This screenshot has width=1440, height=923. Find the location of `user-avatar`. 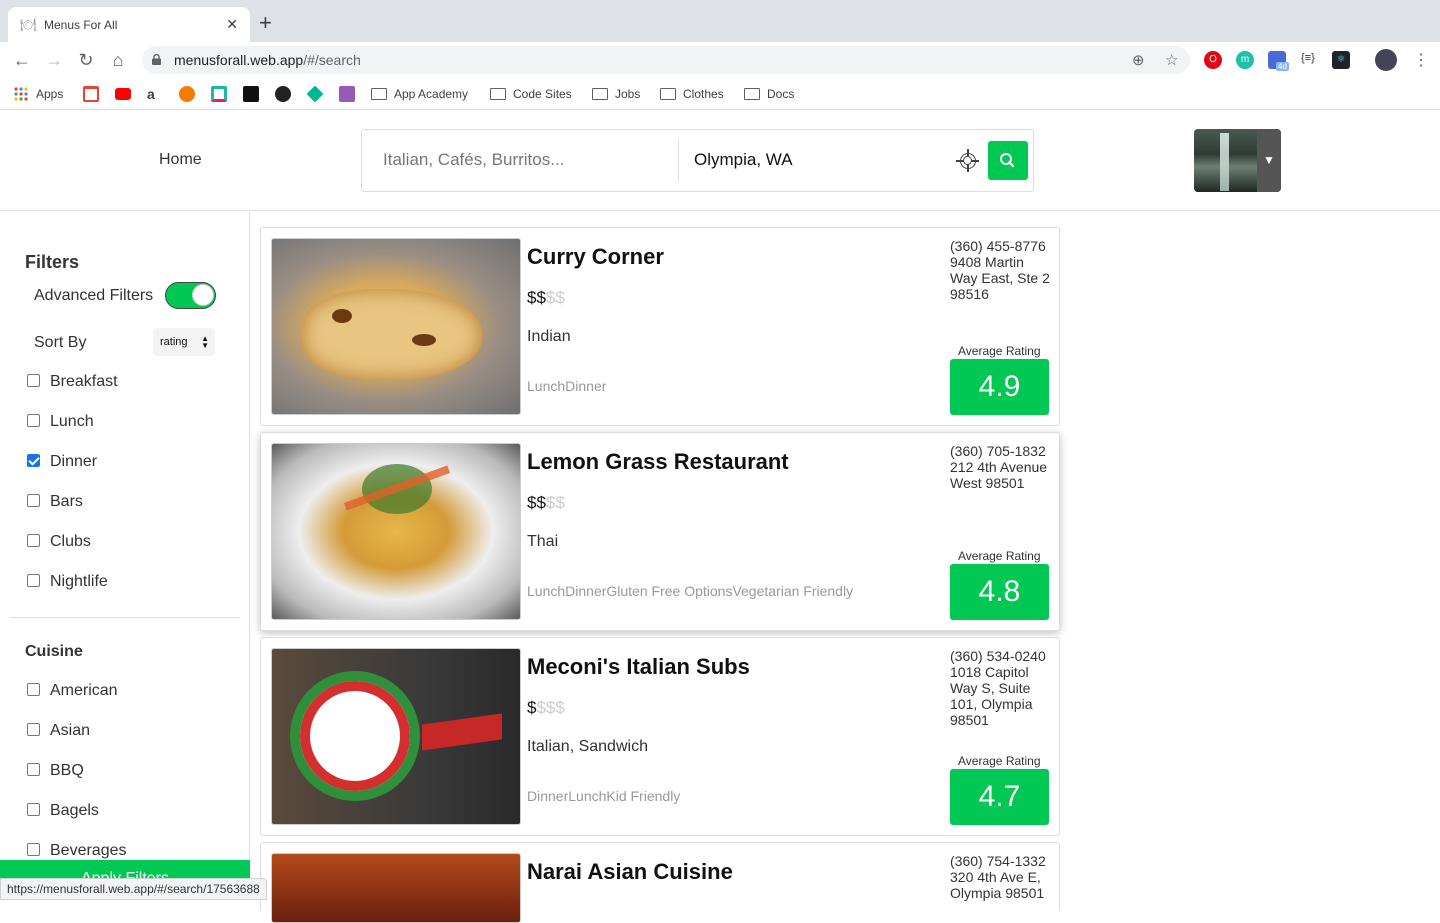

user-avatar is located at coordinates (1225, 160).